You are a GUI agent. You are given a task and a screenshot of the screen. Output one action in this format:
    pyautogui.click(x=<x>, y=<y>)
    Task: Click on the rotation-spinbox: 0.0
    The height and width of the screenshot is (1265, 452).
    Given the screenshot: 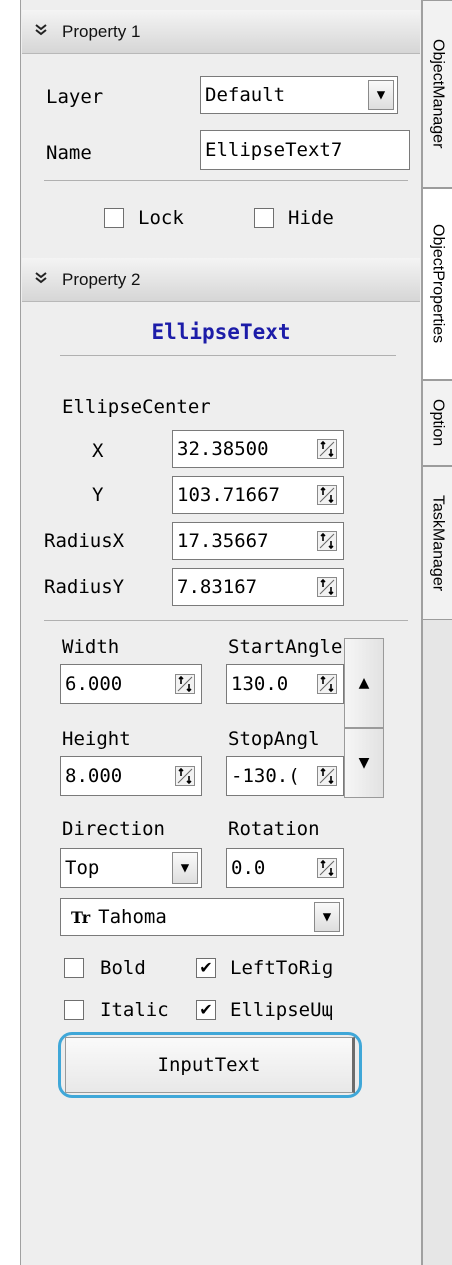 What is the action you would take?
    pyautogui.click(x=285, y=868)
    